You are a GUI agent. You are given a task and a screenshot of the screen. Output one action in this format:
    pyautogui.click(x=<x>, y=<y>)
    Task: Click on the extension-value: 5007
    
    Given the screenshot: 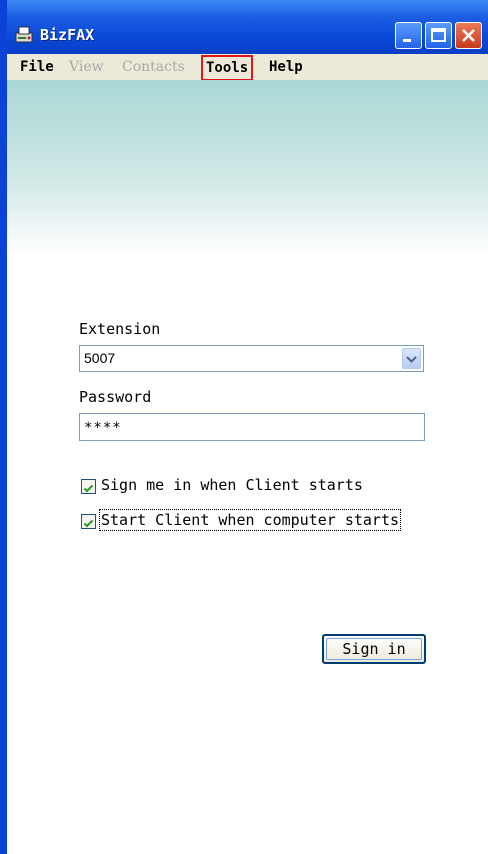 What is the action you would take?
    pyautogui.click(x=100, y=358)
    